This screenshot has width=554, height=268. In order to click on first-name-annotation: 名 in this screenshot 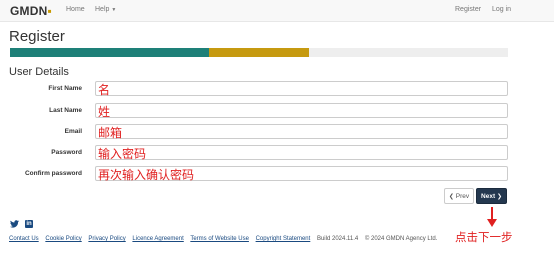, I will do `click(104, 90)`.